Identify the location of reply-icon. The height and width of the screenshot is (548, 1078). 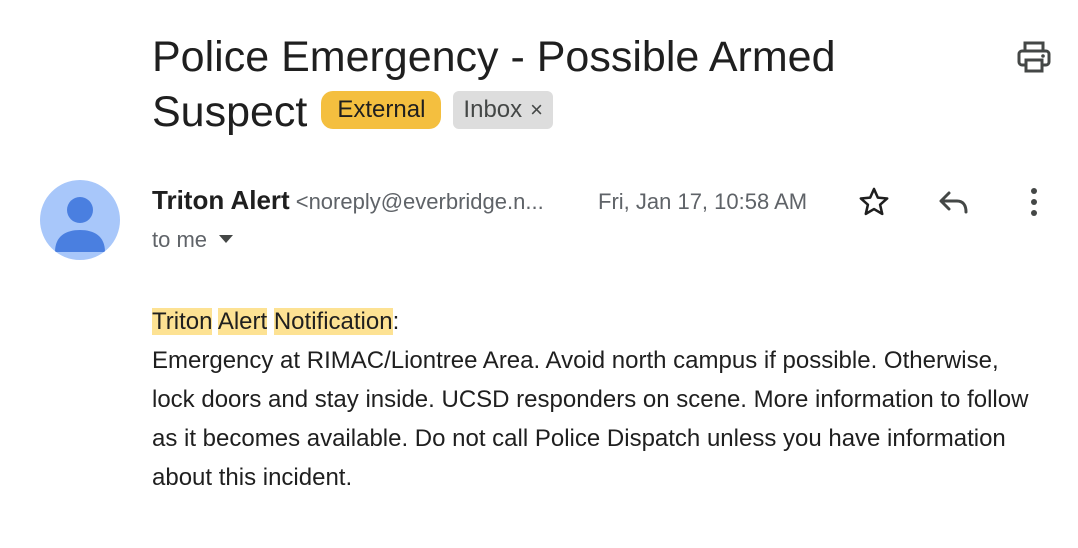
(954, 202).